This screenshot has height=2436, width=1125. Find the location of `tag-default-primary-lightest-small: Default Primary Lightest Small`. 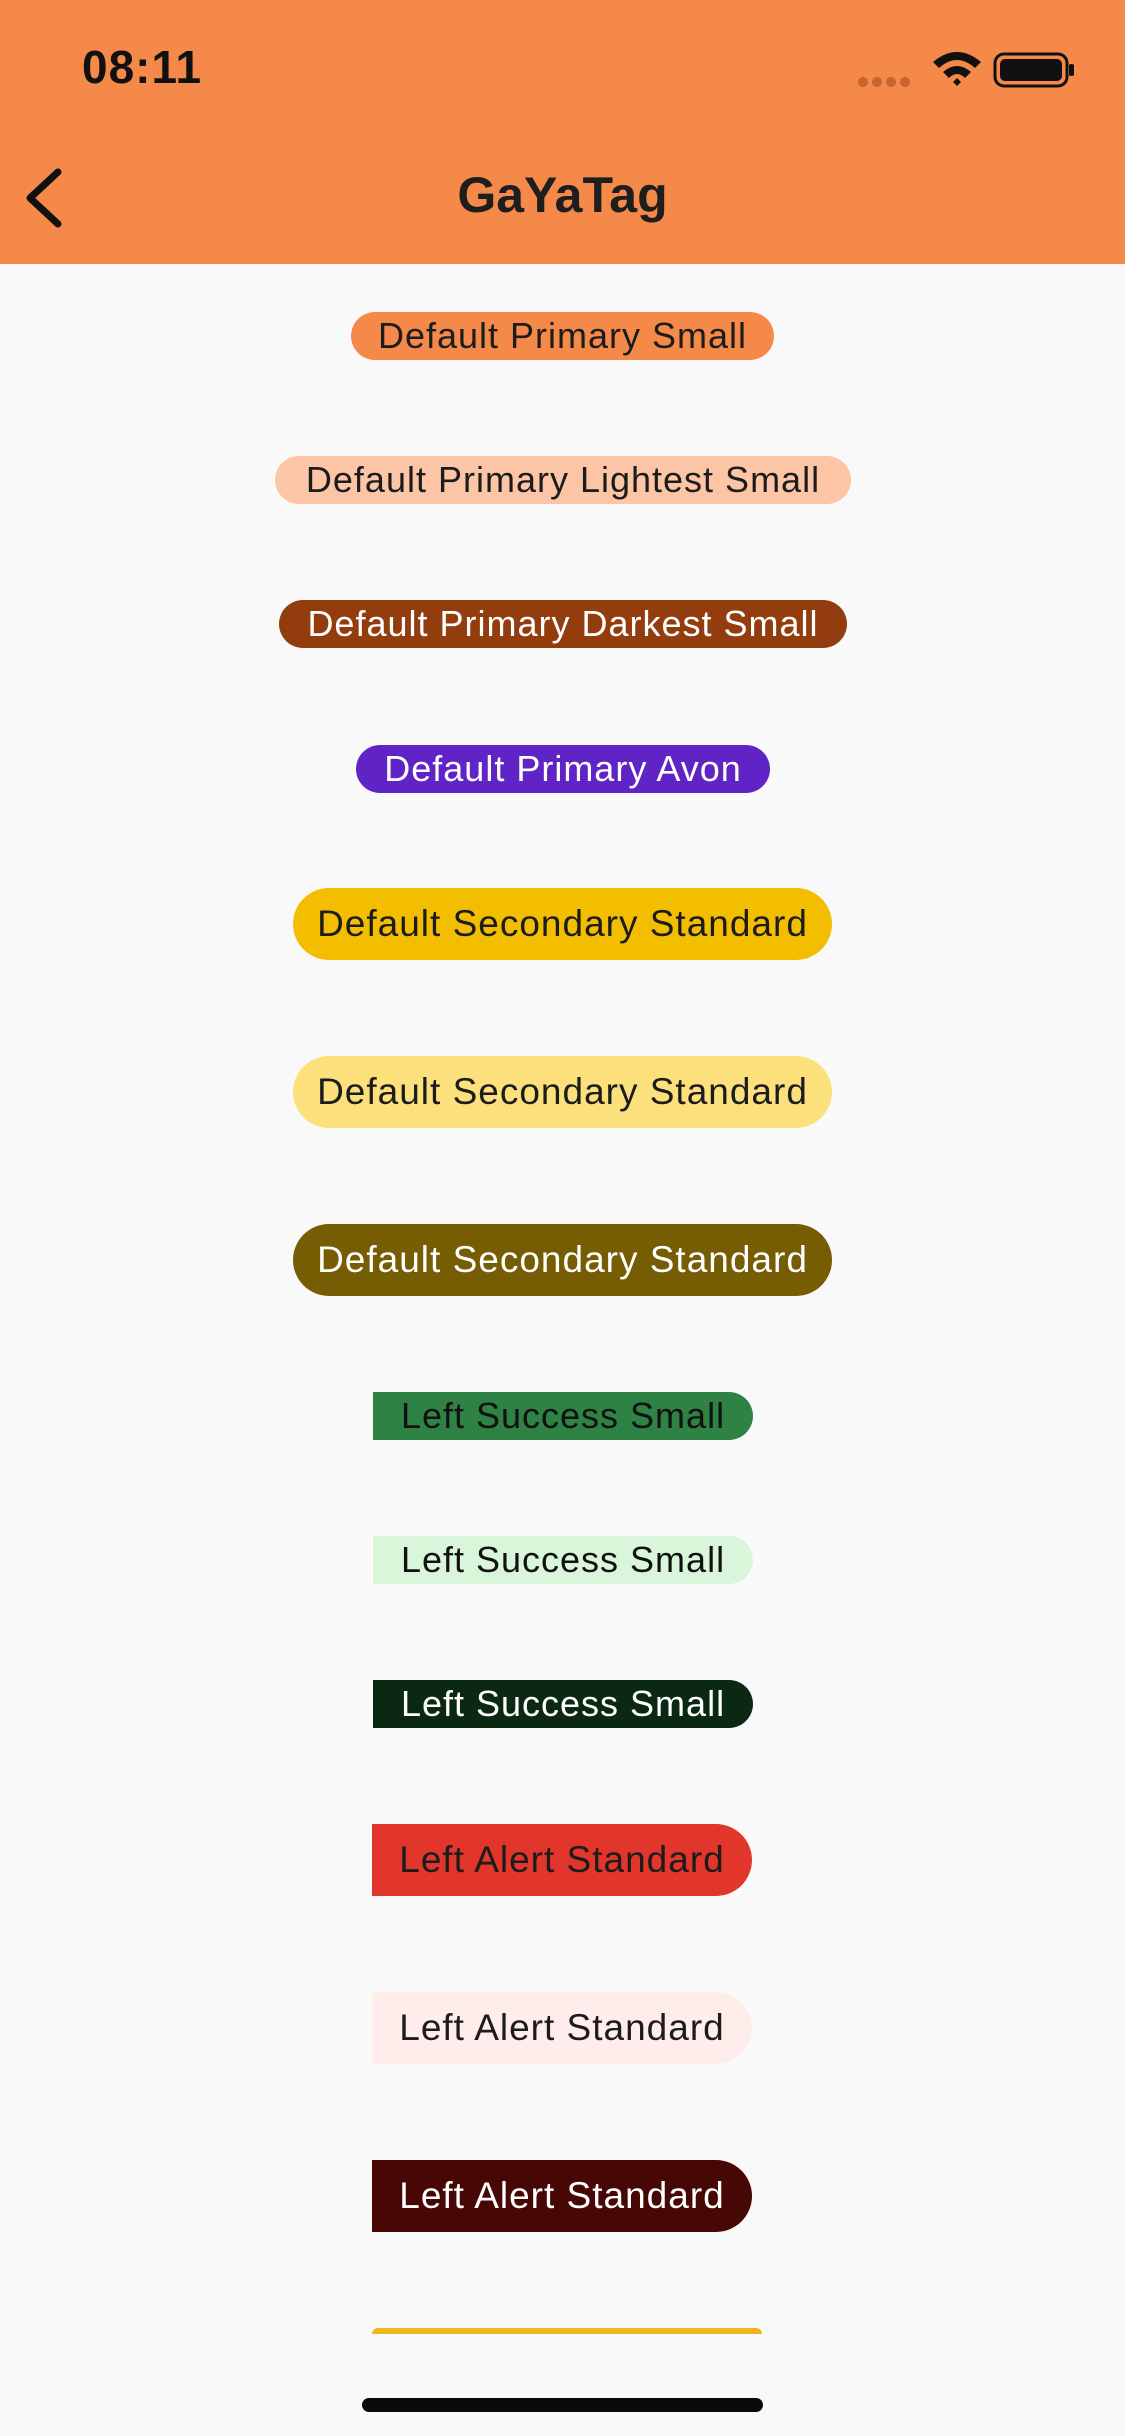

tag-default-primary-lightest-small: Default Primary Lightest Small is located at coordinates (563, 480).